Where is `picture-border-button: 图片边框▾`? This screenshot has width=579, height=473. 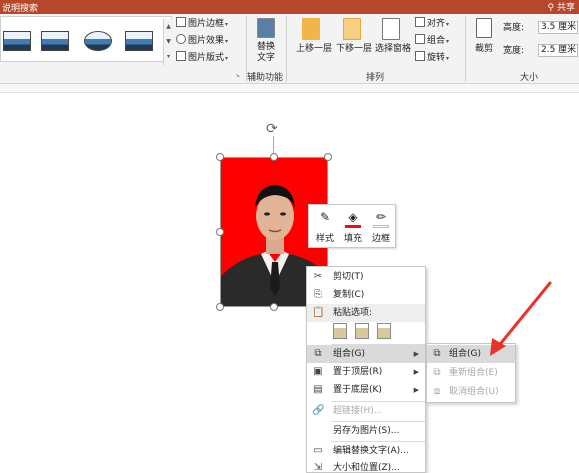
picture-border-button: 图片边框▾ is located at coordinates (202, 24).